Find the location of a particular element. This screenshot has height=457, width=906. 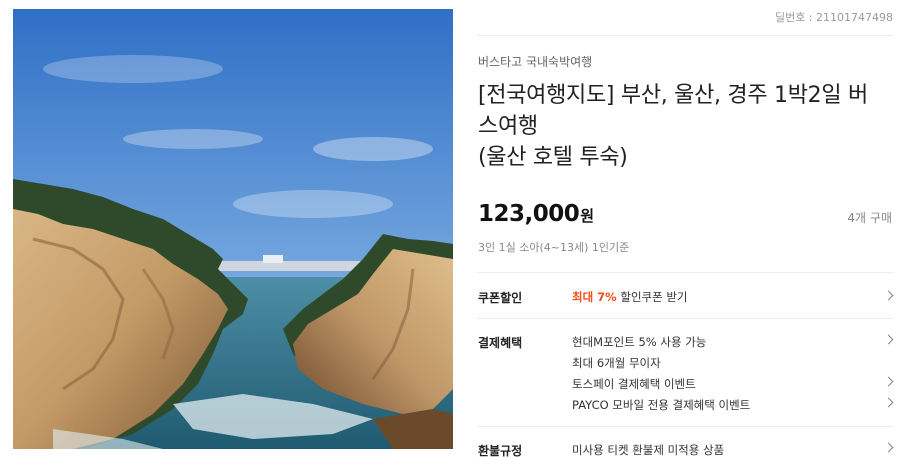

refund-label: 환불규정 is located at coordinates (500, 450).